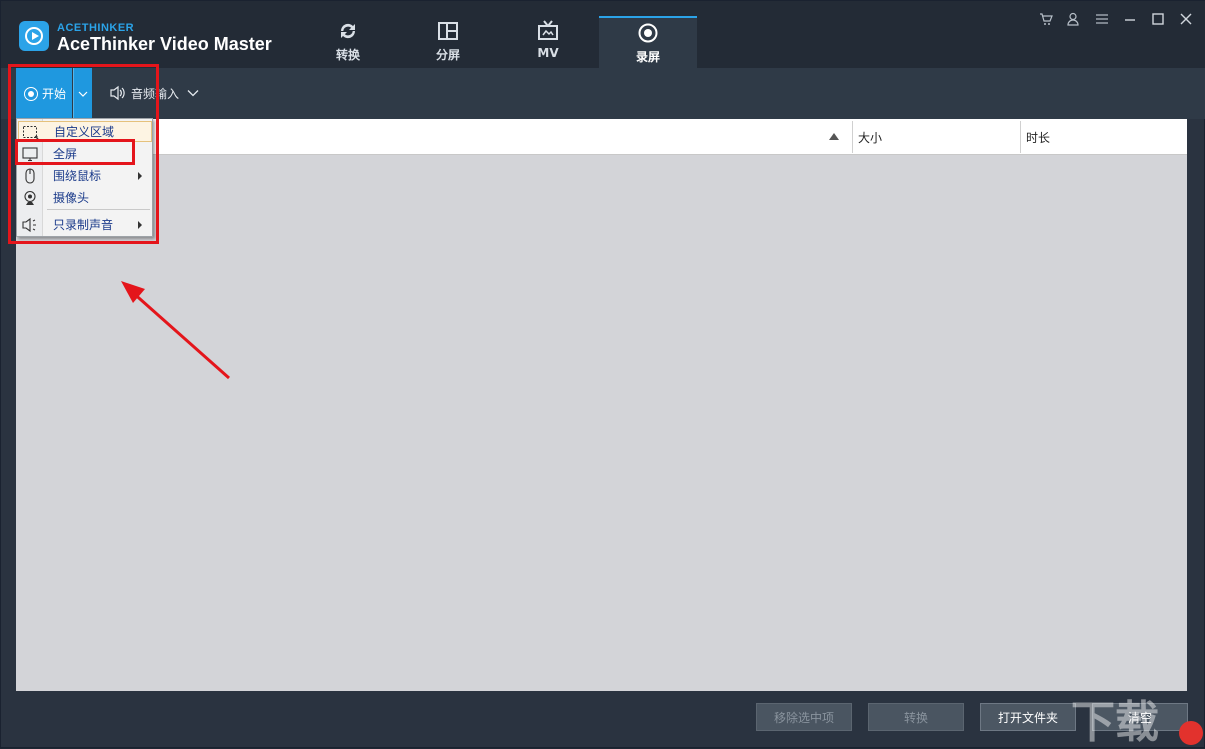  What do you see at coordinates (1028, 717) in the screenshot?
I see `open-folder-button: 打开文件夹` at bounding box center [1028, 717].